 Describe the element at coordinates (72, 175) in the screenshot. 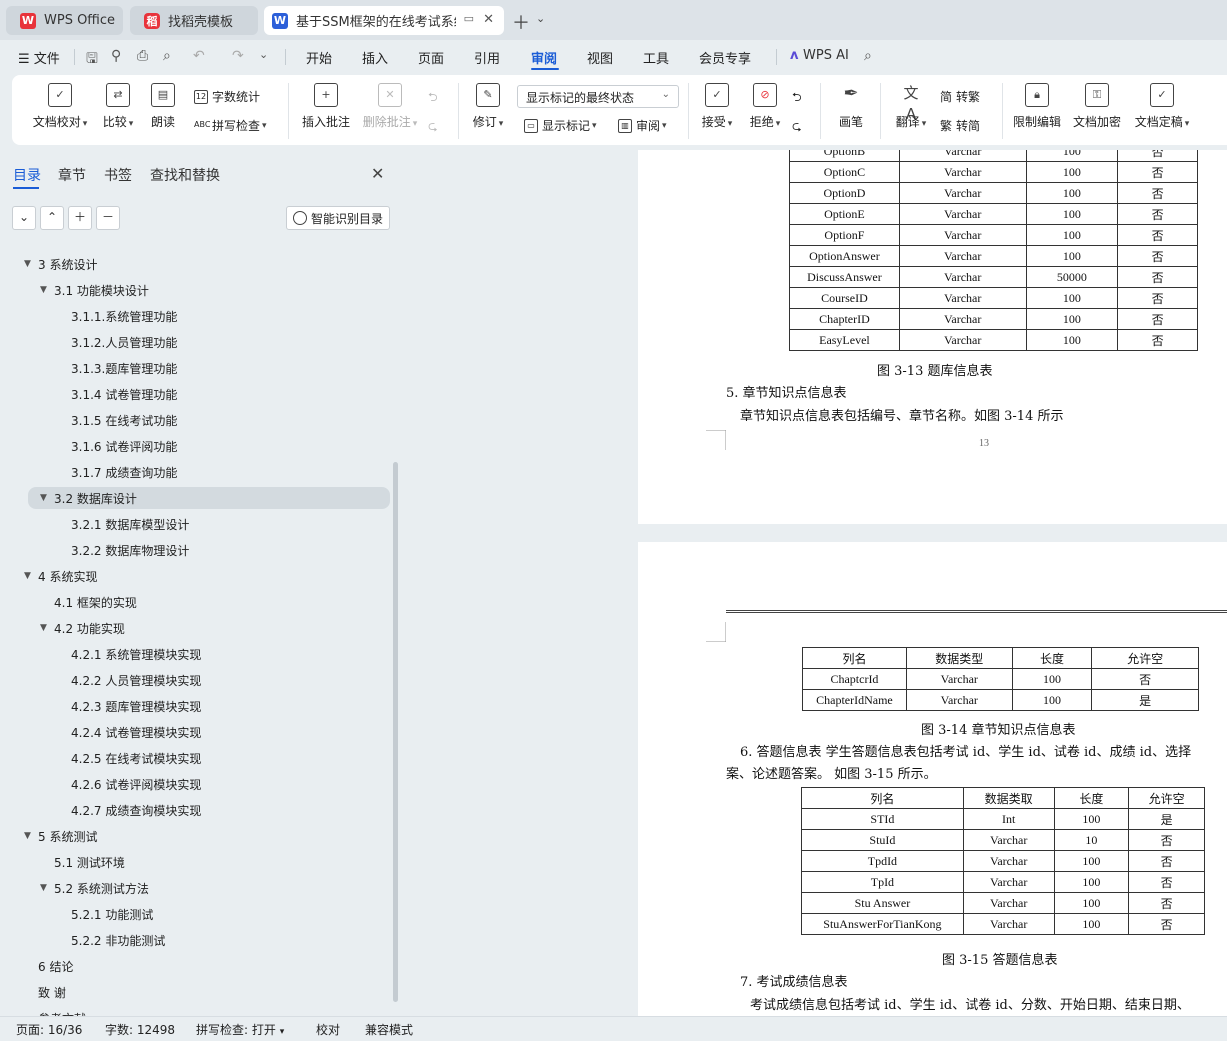

I see `nav-tab-chapters: 章节` at that location.